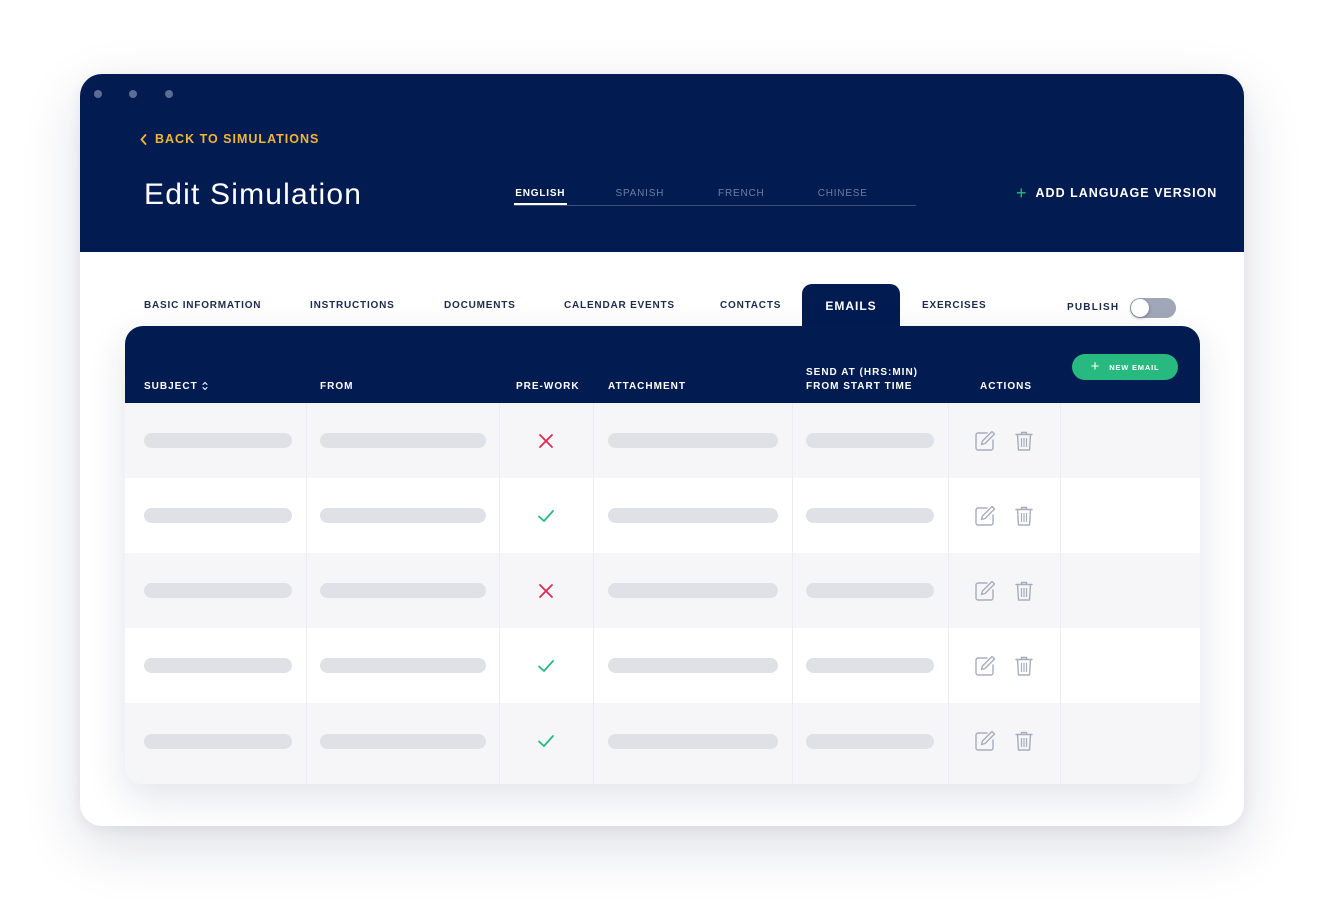 This screenshot has height=912, width=1324. Describe the element at coordinates (954, 305) in the screenshot. I see `tab-exercises: EXERCISES` at that location.